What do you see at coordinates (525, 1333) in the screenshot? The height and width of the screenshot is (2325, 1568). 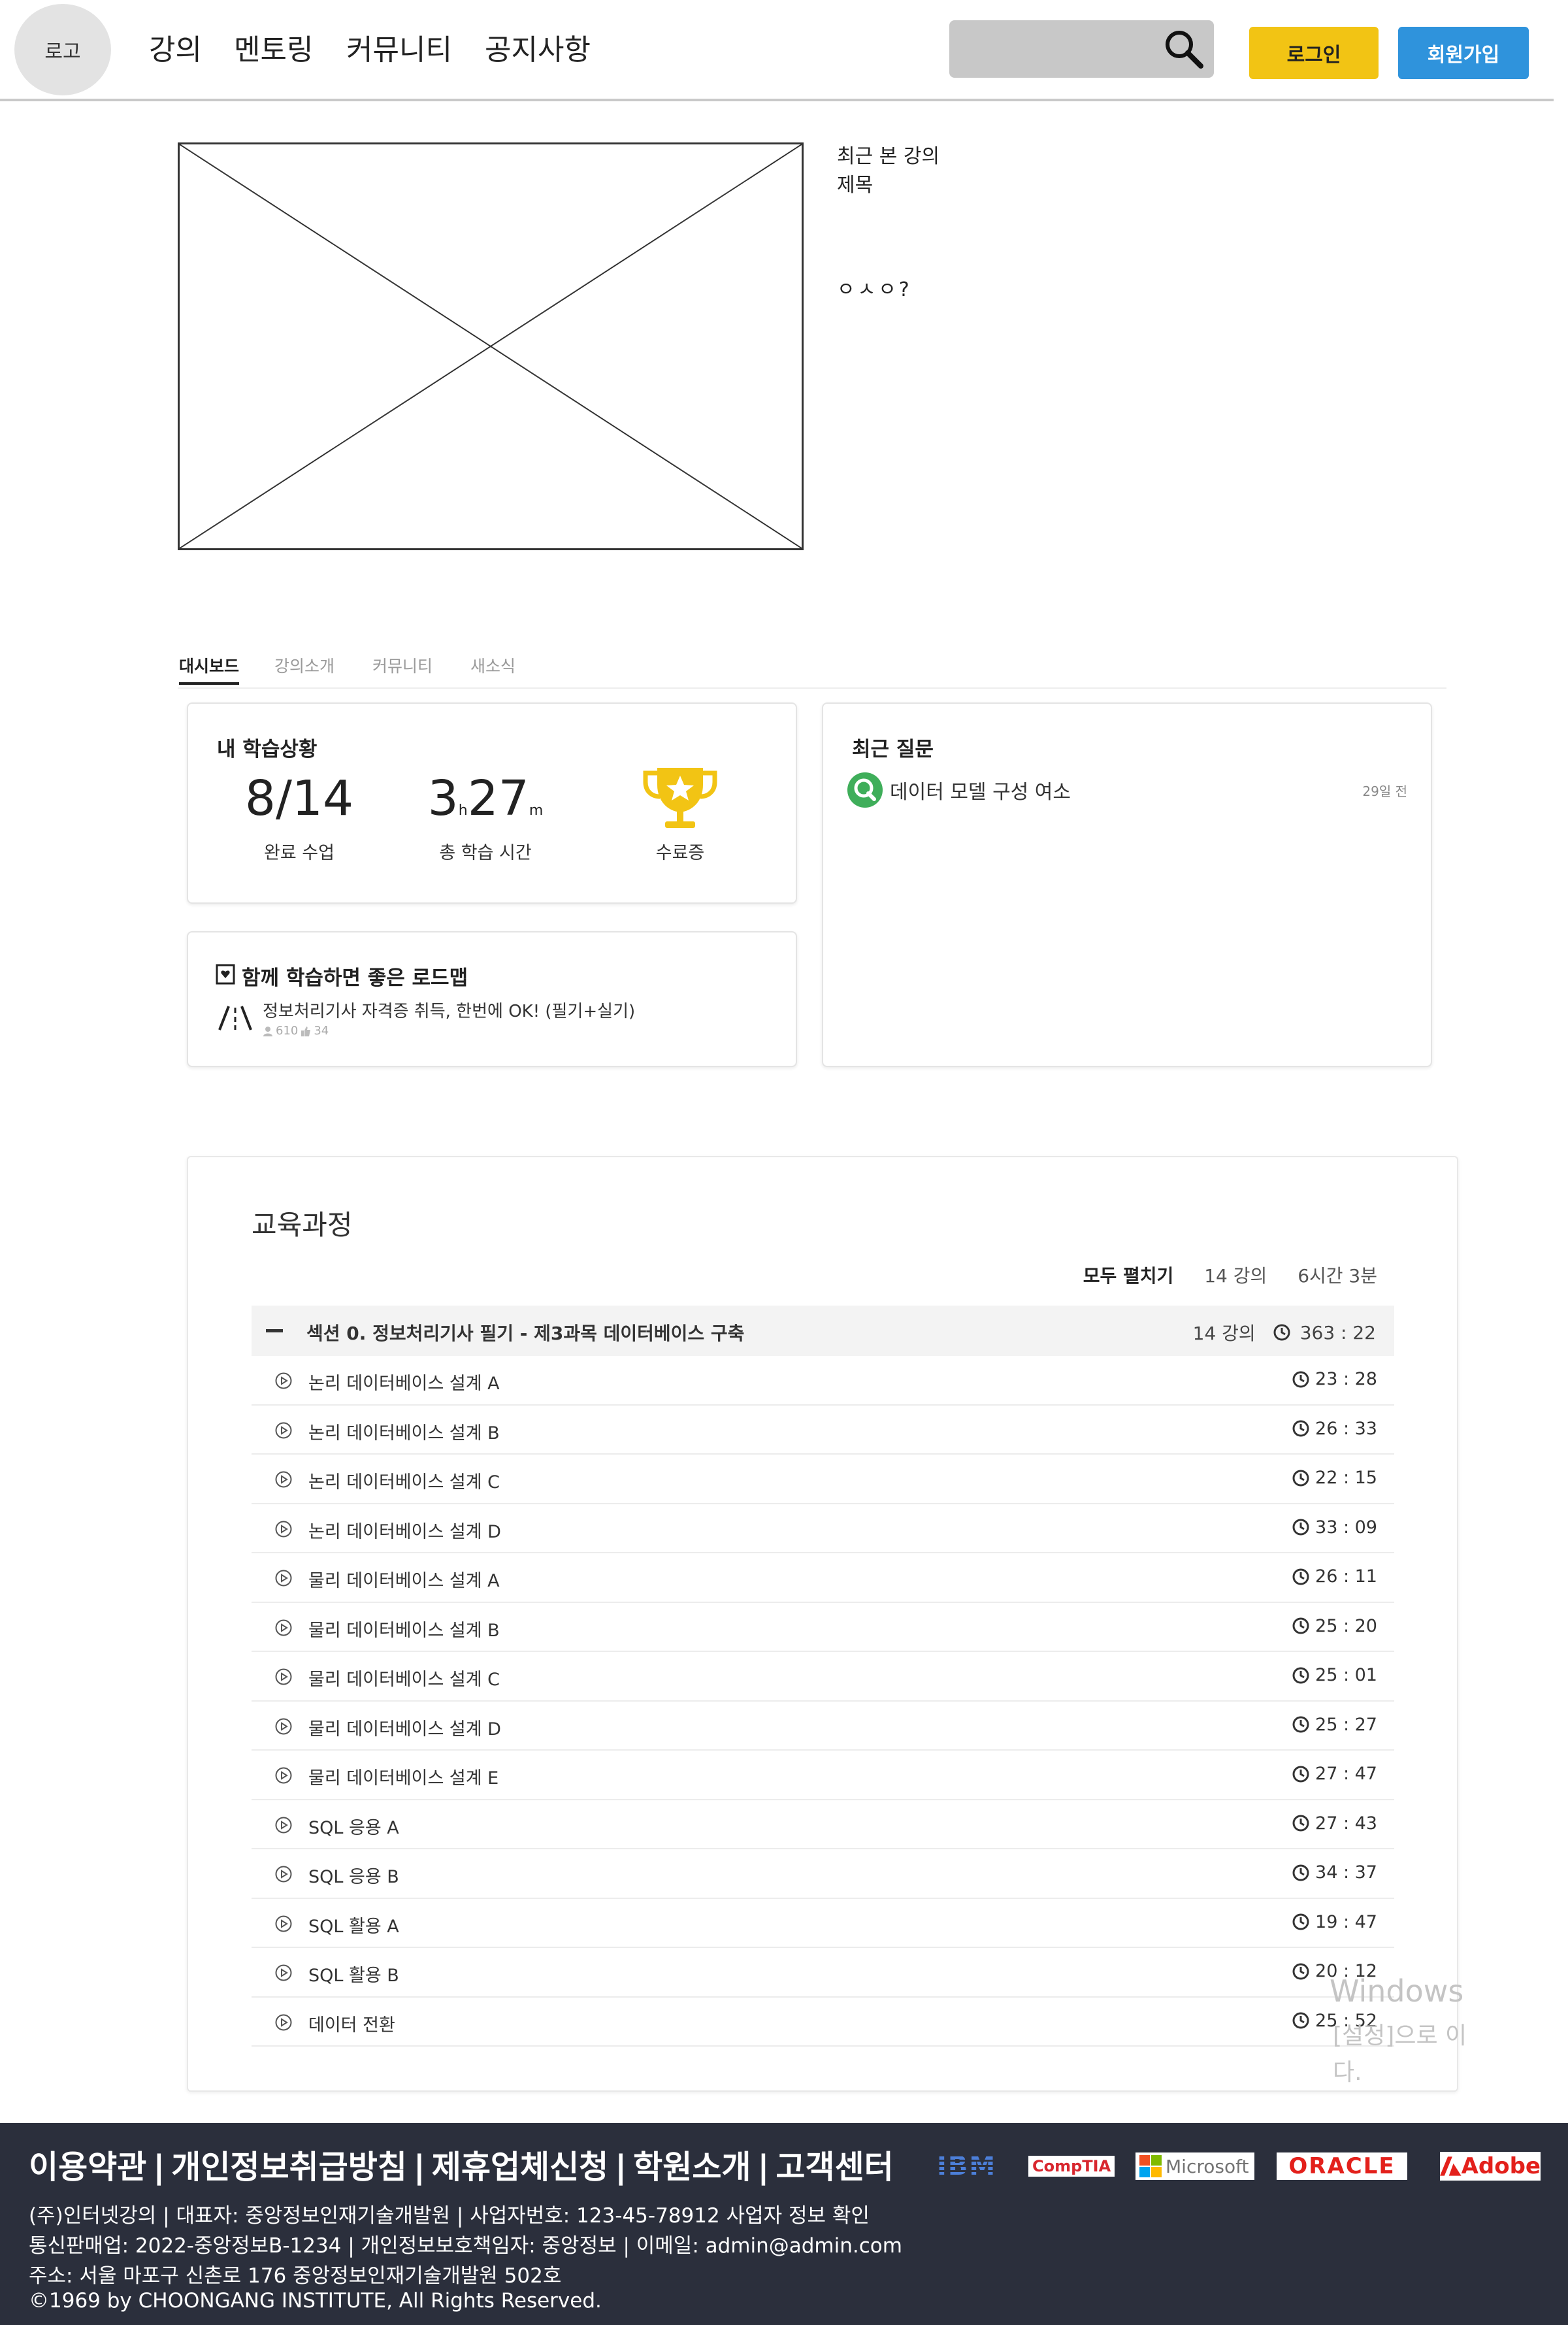 I see `section-title: 섹션 0. 정보처리기사 필기 - 제3과목 데이터베이스 구축` at bounding box center [525, 1333].